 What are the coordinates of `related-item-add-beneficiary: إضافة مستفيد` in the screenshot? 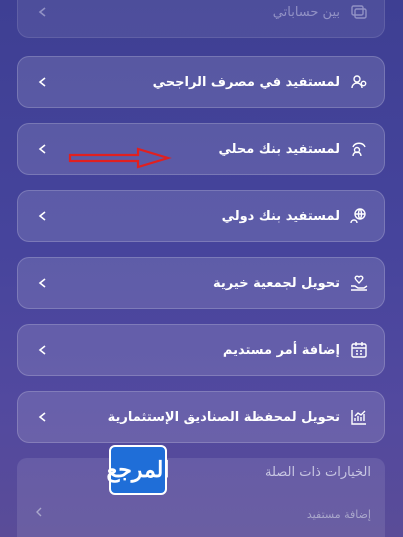 It's located at (339, 514).